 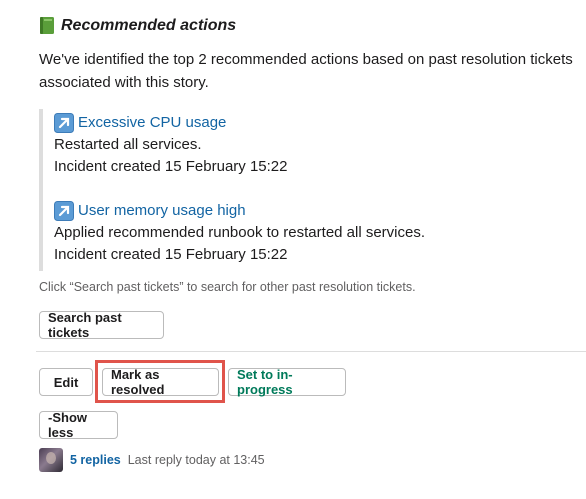 What do you see at coordinates (287, 382) in the screenshot?
I see `set-to-in-progress-button: Set to in-progress` at bounding box center [287, 382].